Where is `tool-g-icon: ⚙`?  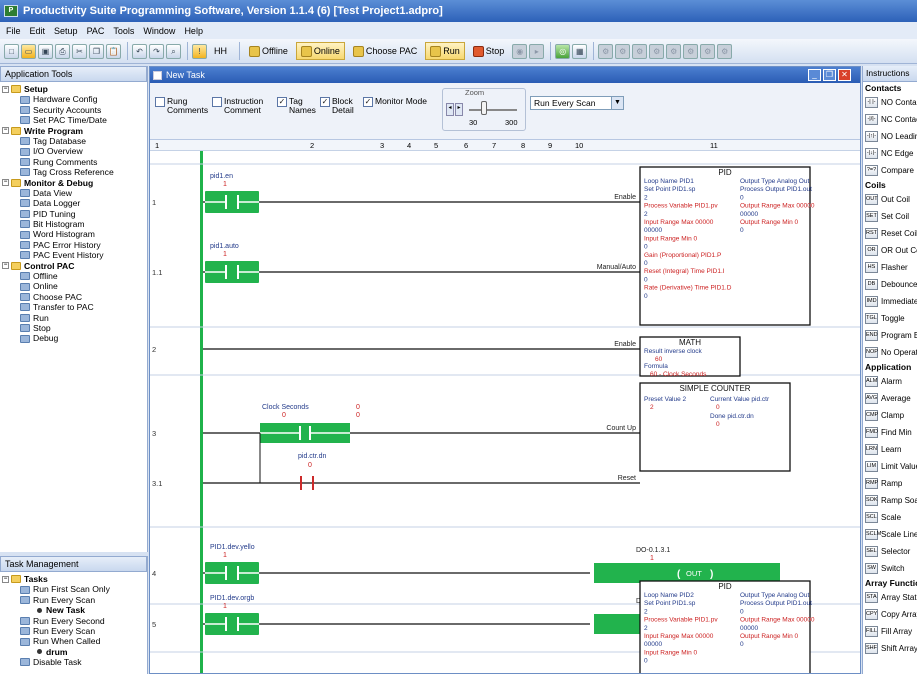 tool-g-icon: ⚙ is located at coordinates (708, 51).